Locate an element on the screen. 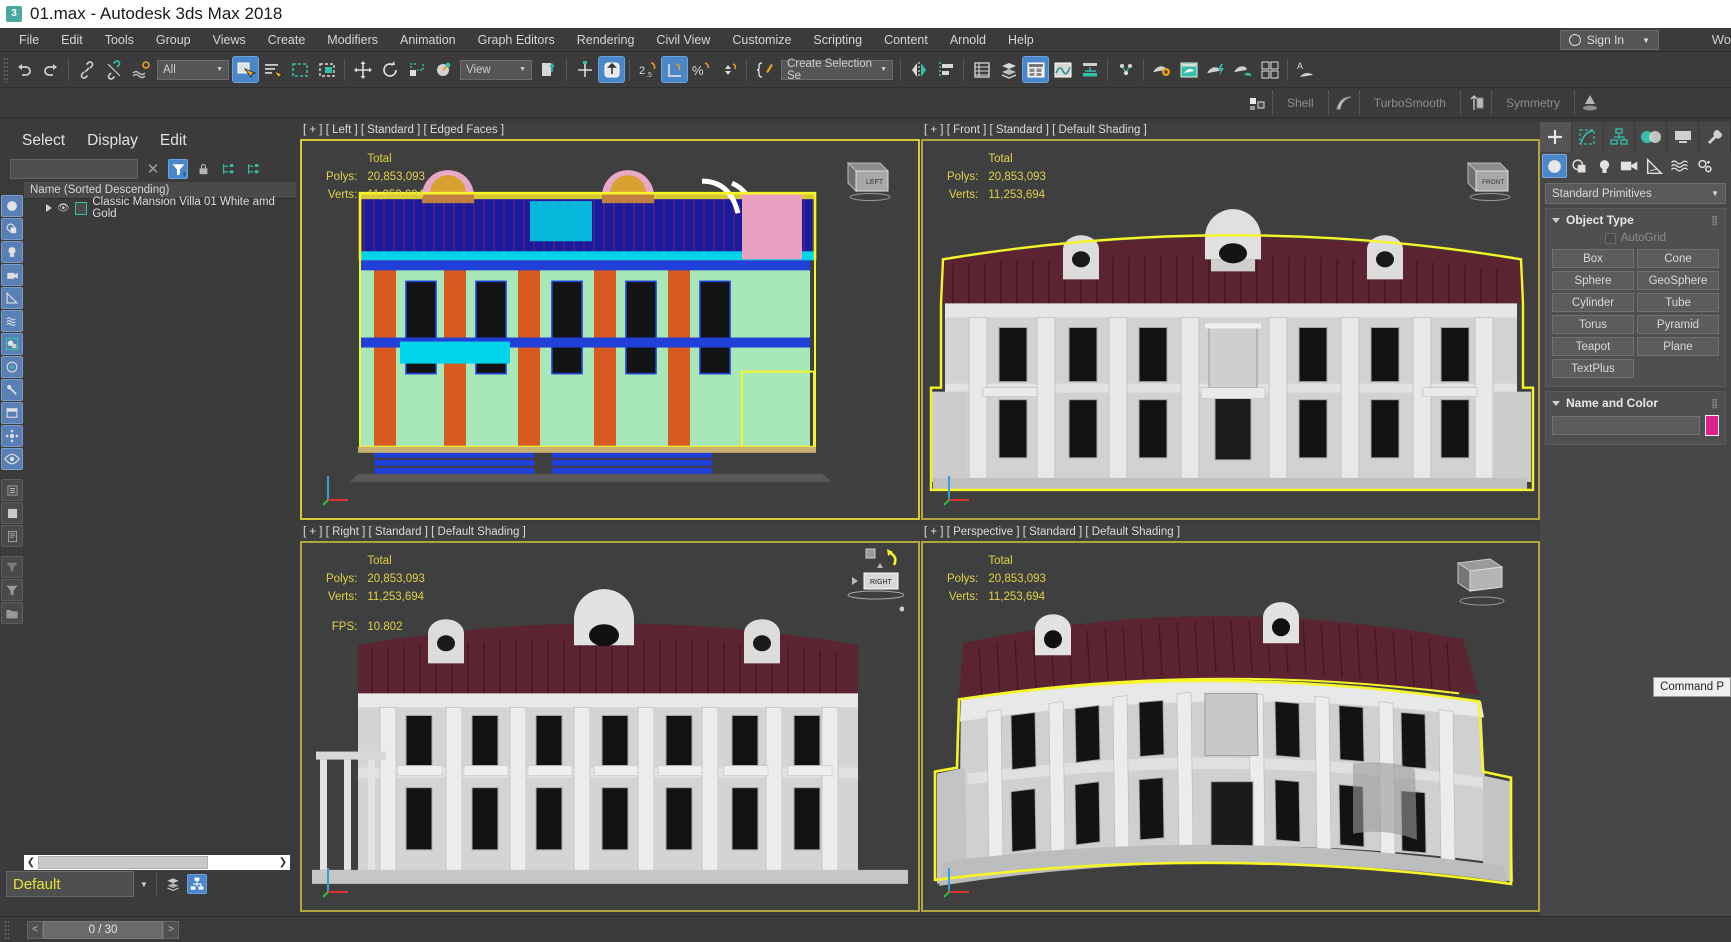  explorer-menu-select: Select is located at coordinates (43, 141).